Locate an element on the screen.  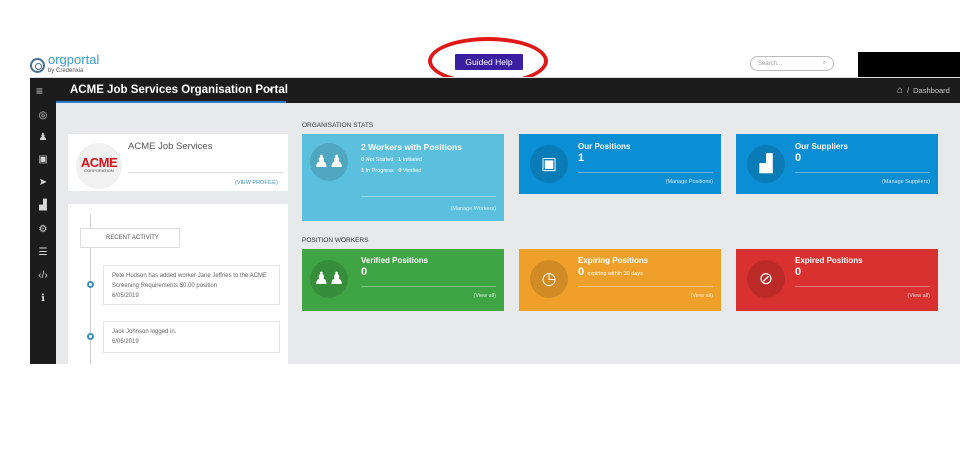
expiring-count: 0 is located at coordinates (581, 272).